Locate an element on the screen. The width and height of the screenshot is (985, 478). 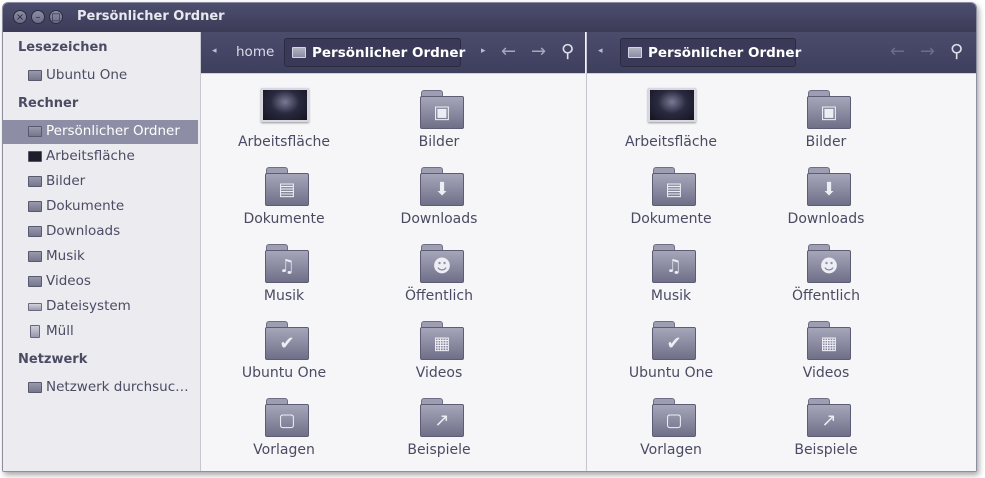
minimize-icon: – is located at coordinates (38, 17).